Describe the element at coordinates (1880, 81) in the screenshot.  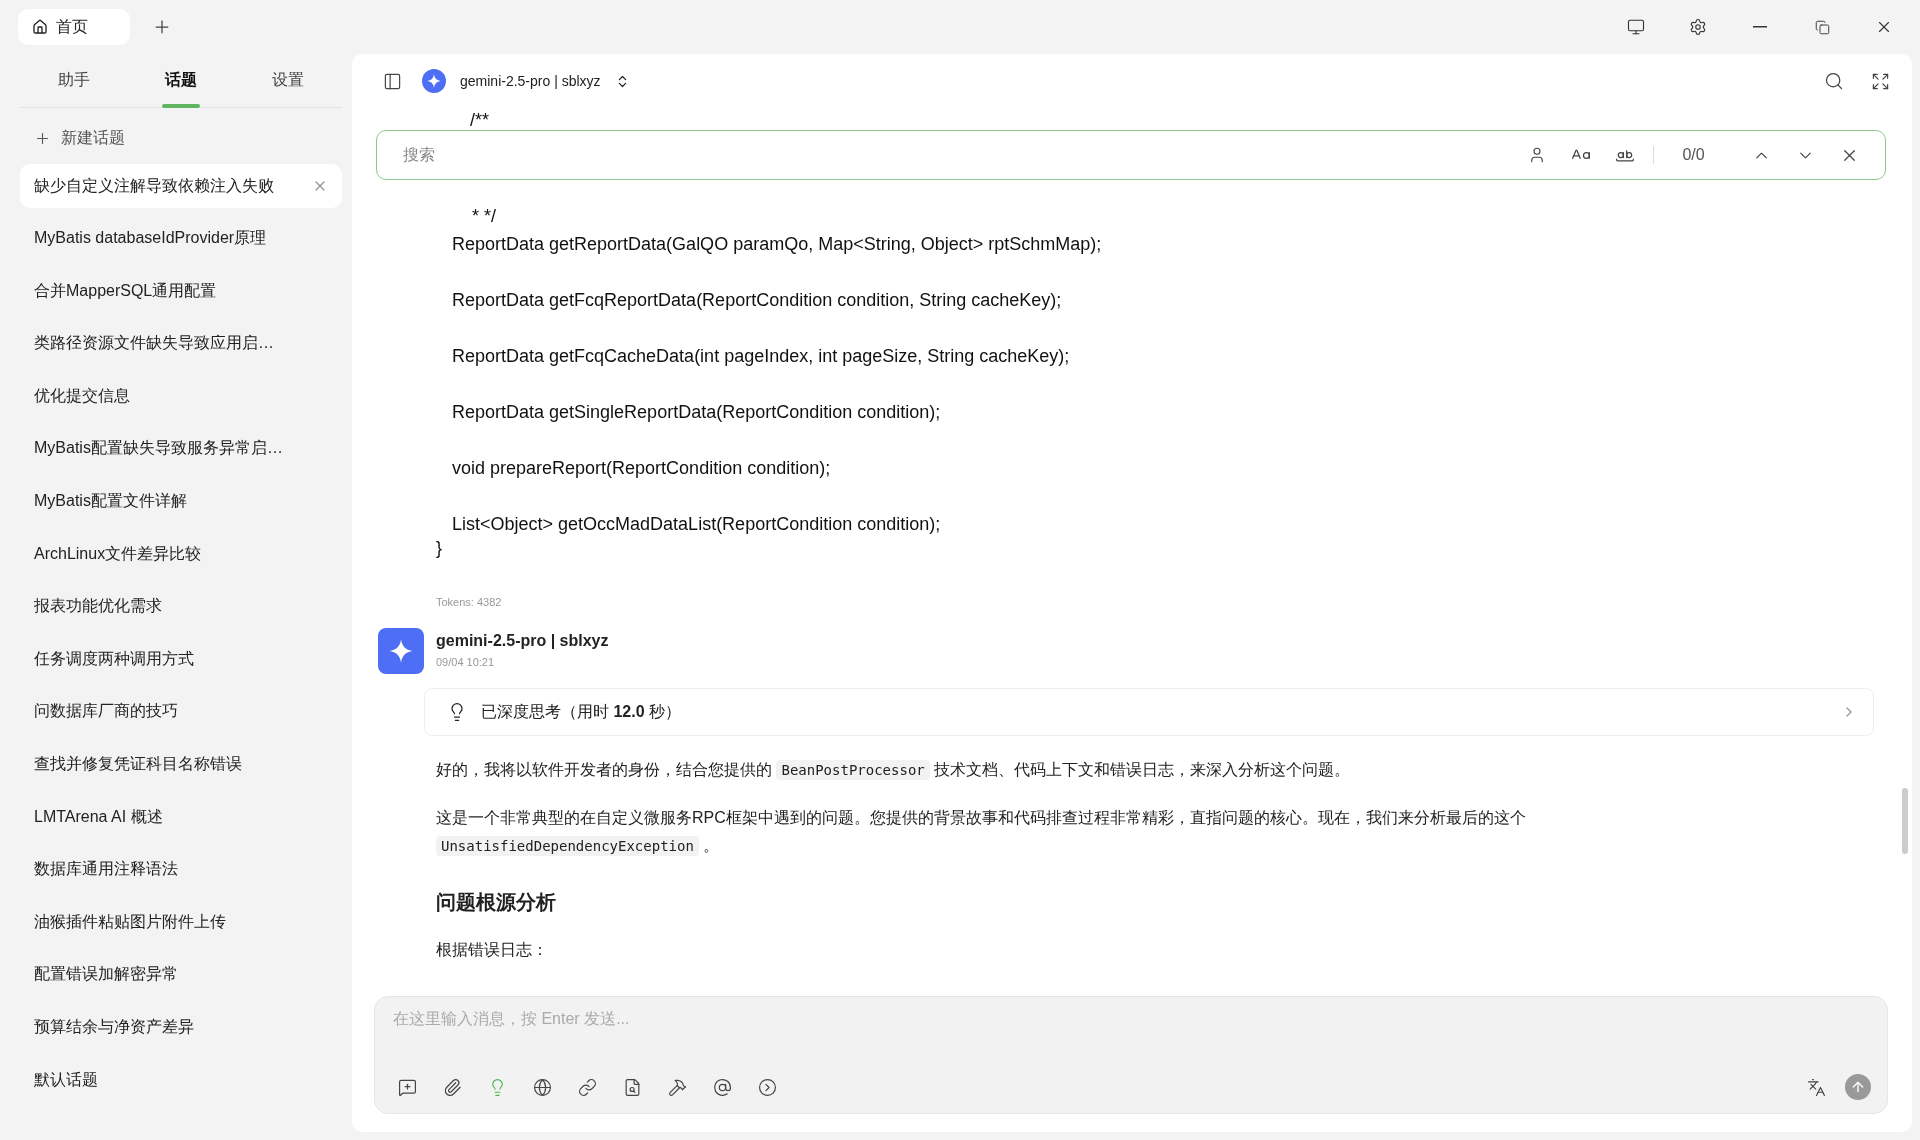
I see `expand-icon` at that location.